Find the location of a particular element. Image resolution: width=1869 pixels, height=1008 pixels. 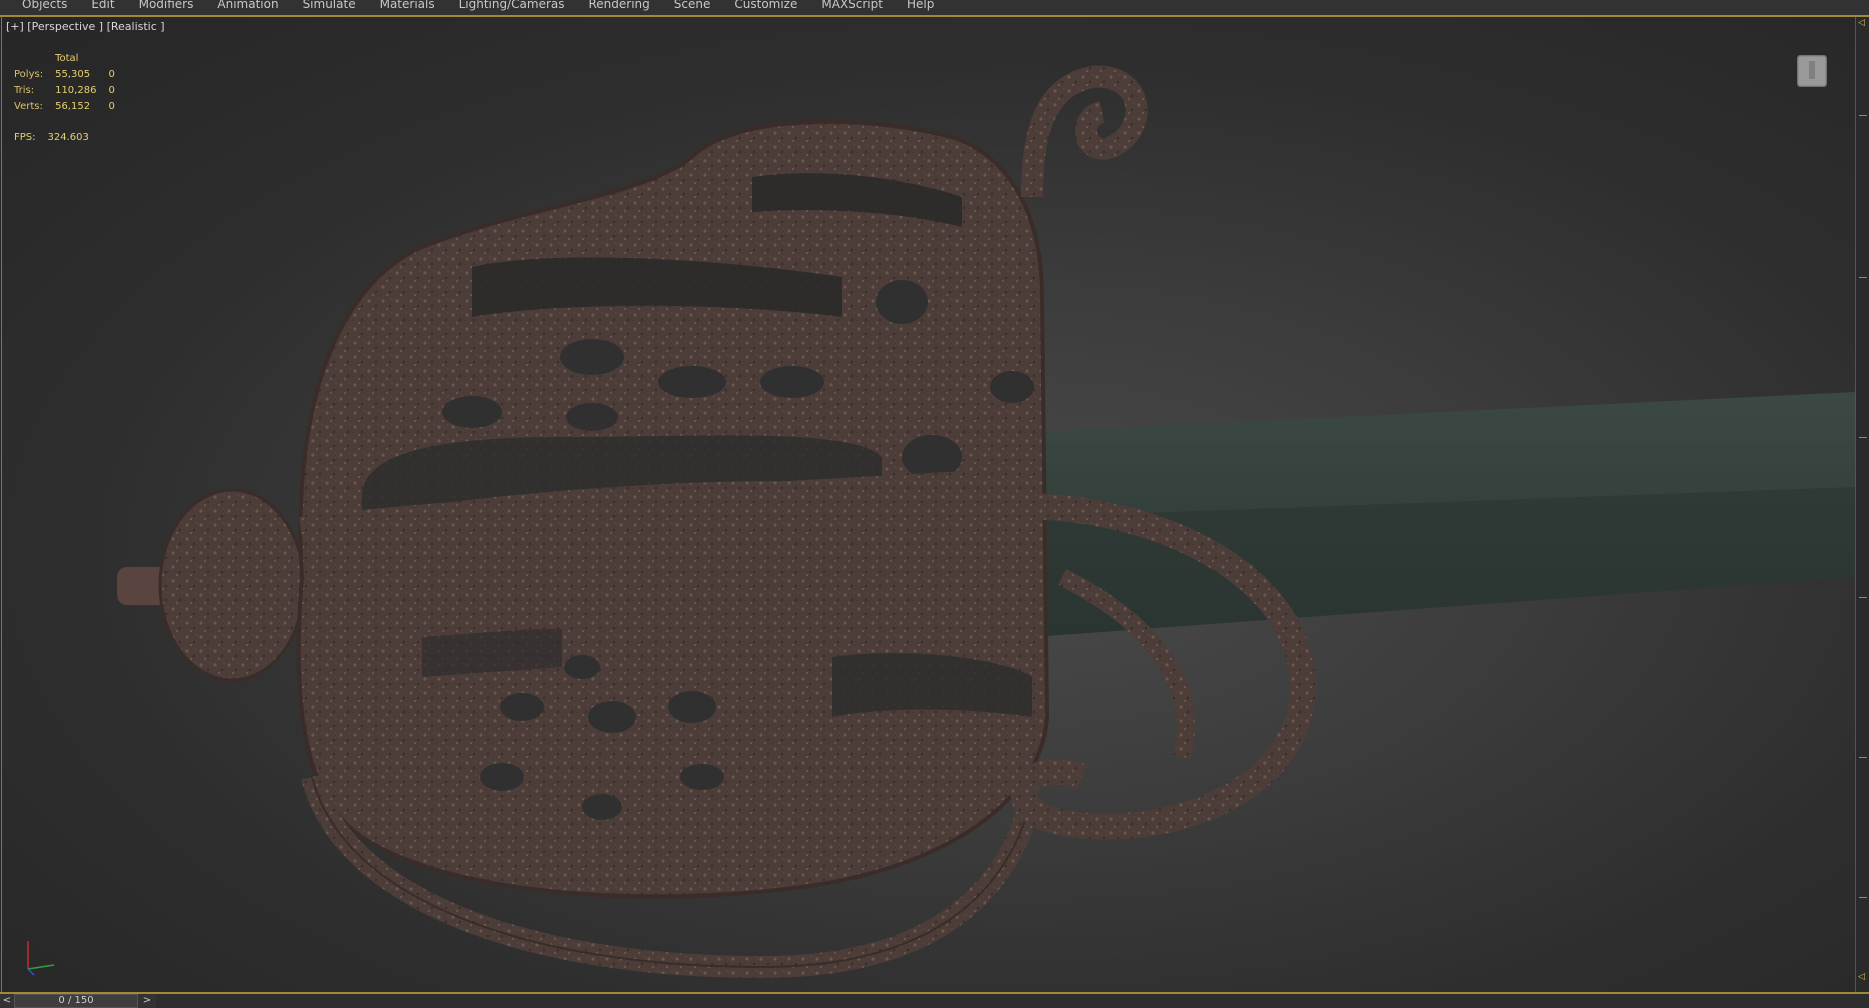

menu-animation: Animation is located at coordinates (247, 5).